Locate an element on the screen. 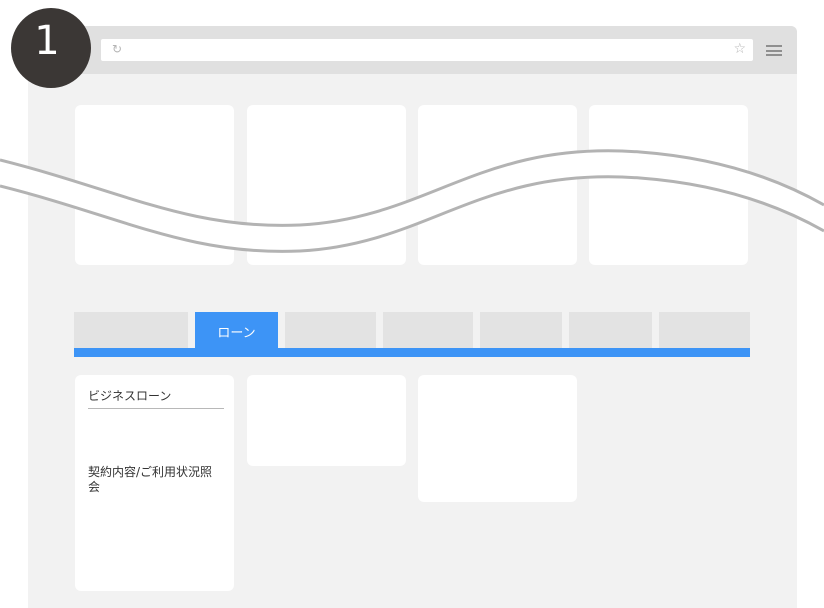 The width and height of the screenshot is (824, 608). hamburger-menu-icon is located at coordinates (774, 50).